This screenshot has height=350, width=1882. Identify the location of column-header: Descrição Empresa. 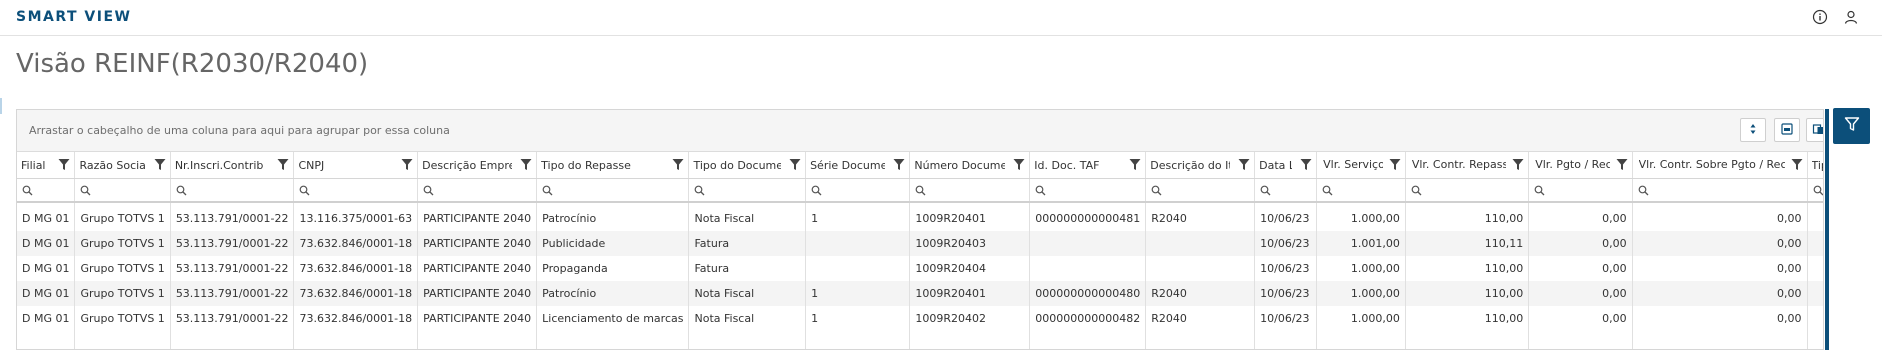
(477, 165).